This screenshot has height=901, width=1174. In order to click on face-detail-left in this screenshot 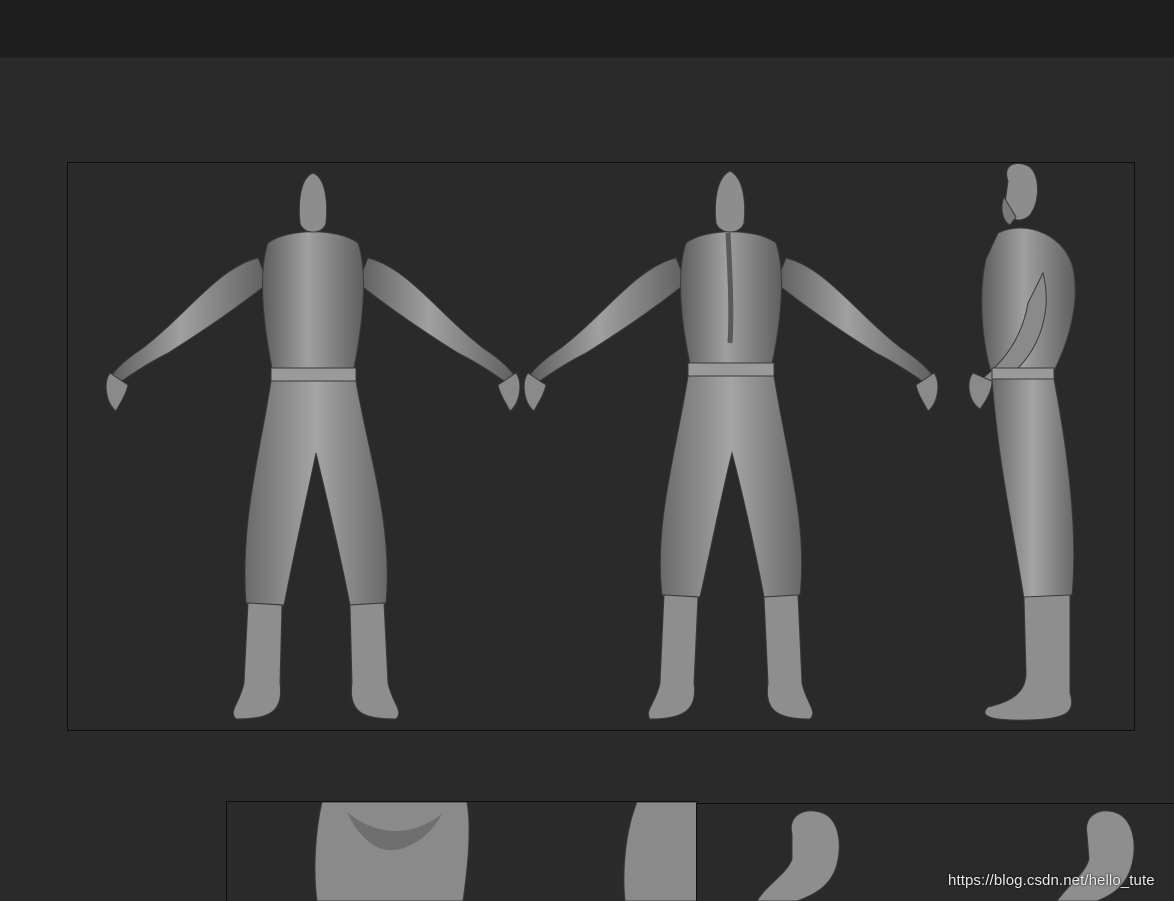, I will do `click(798, 855)`.